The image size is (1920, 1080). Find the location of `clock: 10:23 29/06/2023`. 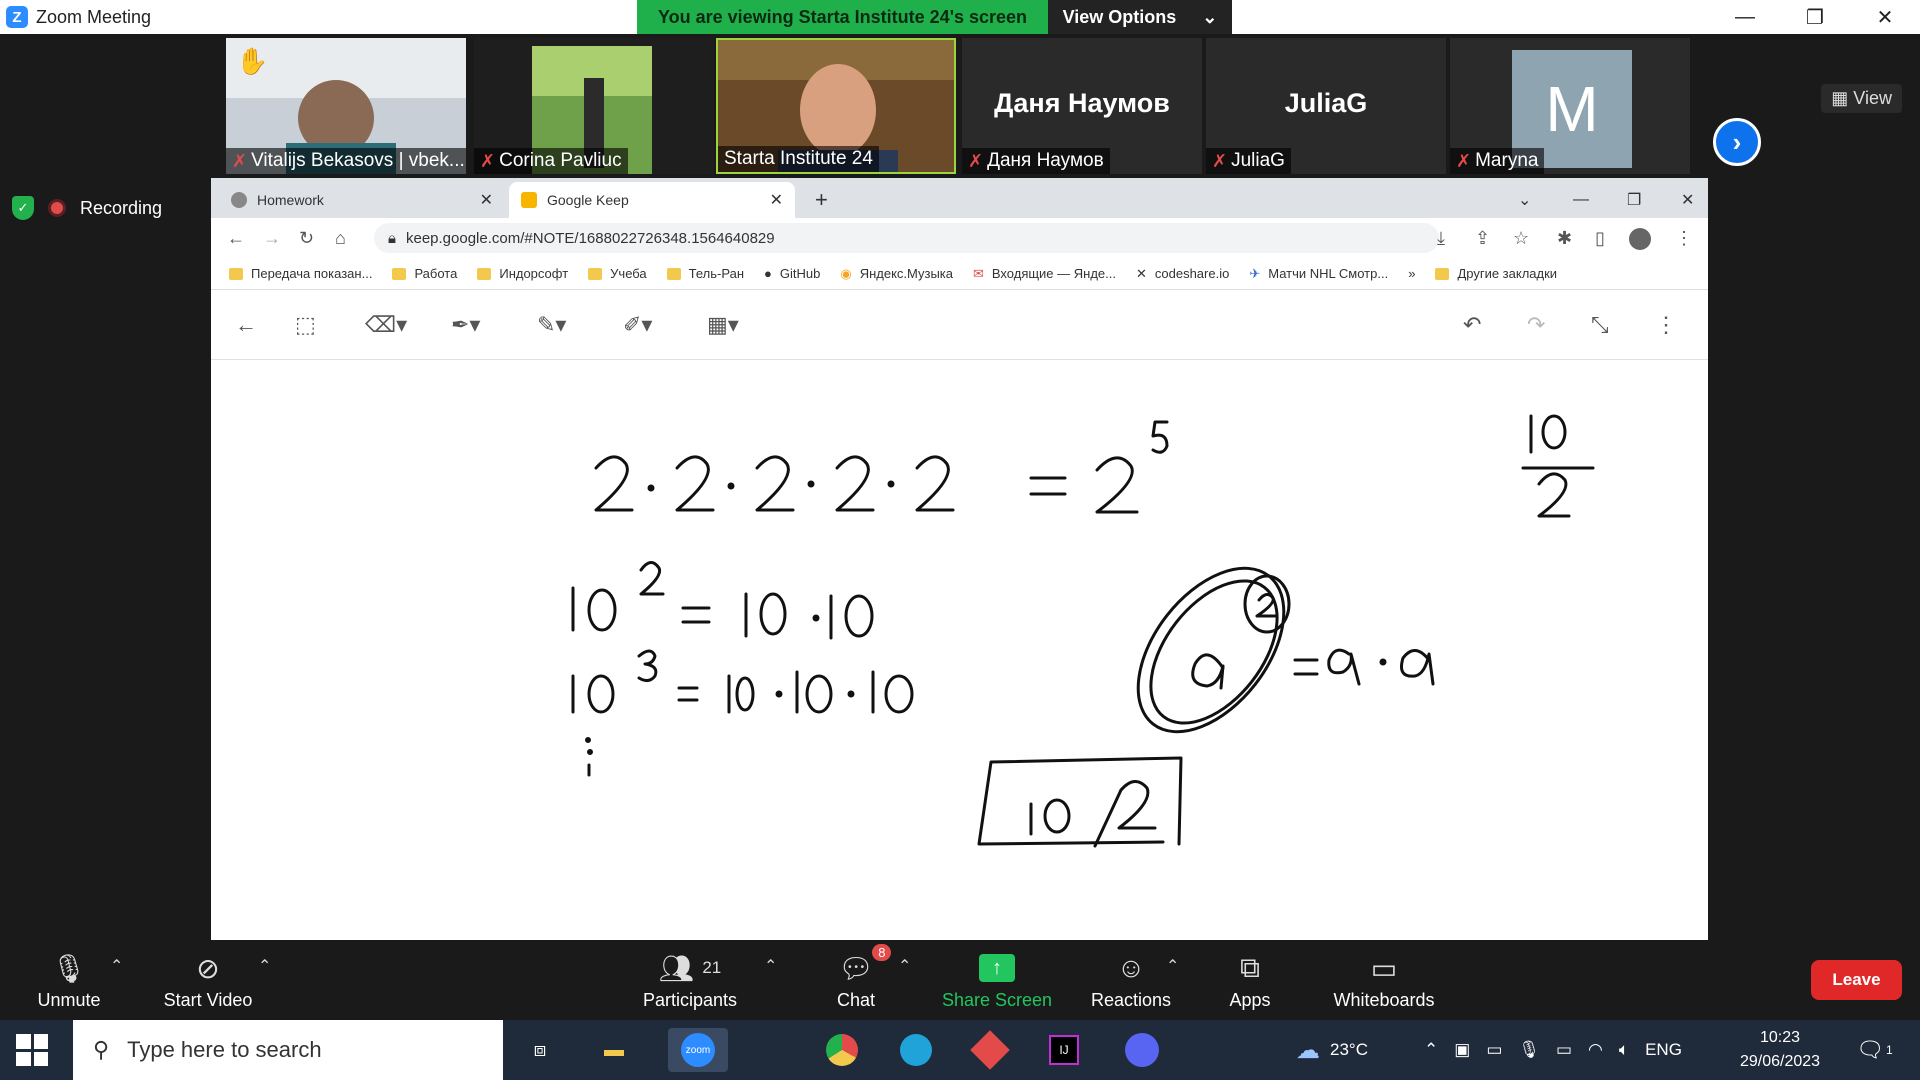

clock: 10:23 29/06/2023 is located at coordinates (1780, 1050).